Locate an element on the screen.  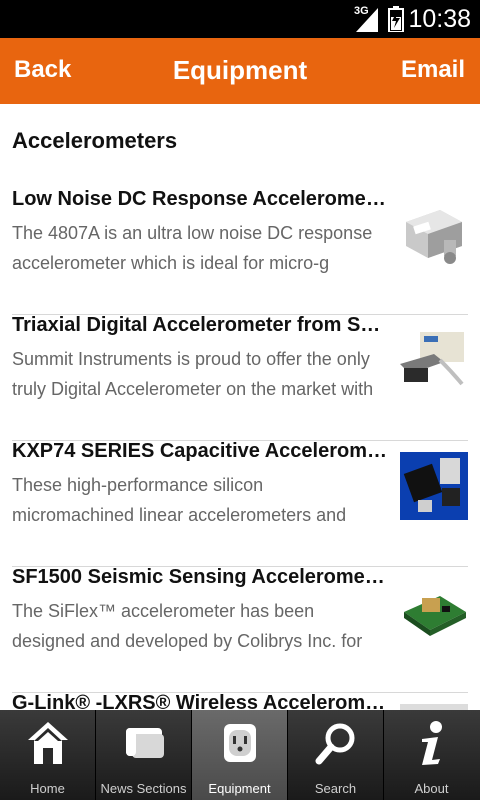
section-title: Accelerometers is located at coordinates (95, 140).